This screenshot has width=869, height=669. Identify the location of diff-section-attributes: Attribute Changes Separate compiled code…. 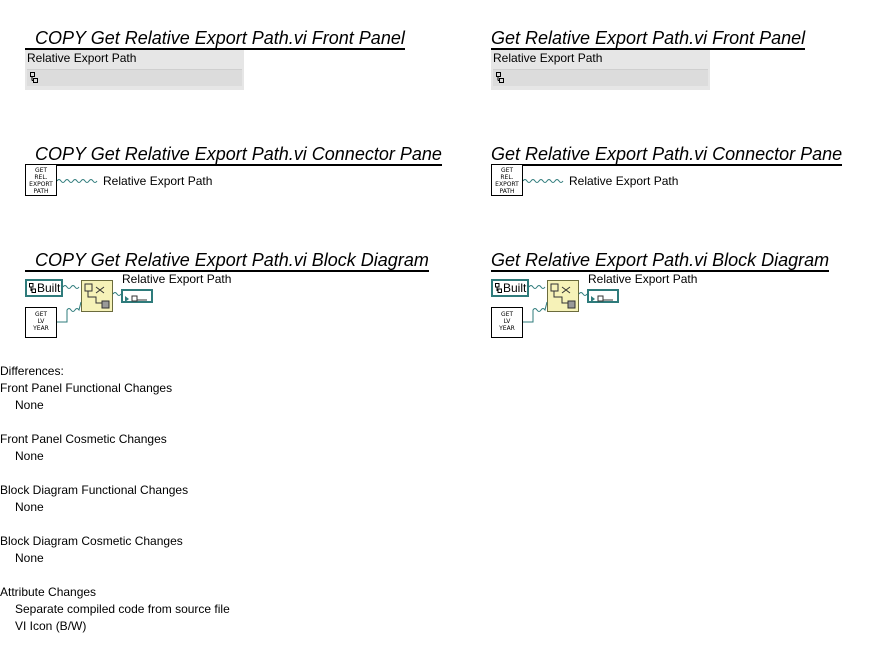
(115, 609).